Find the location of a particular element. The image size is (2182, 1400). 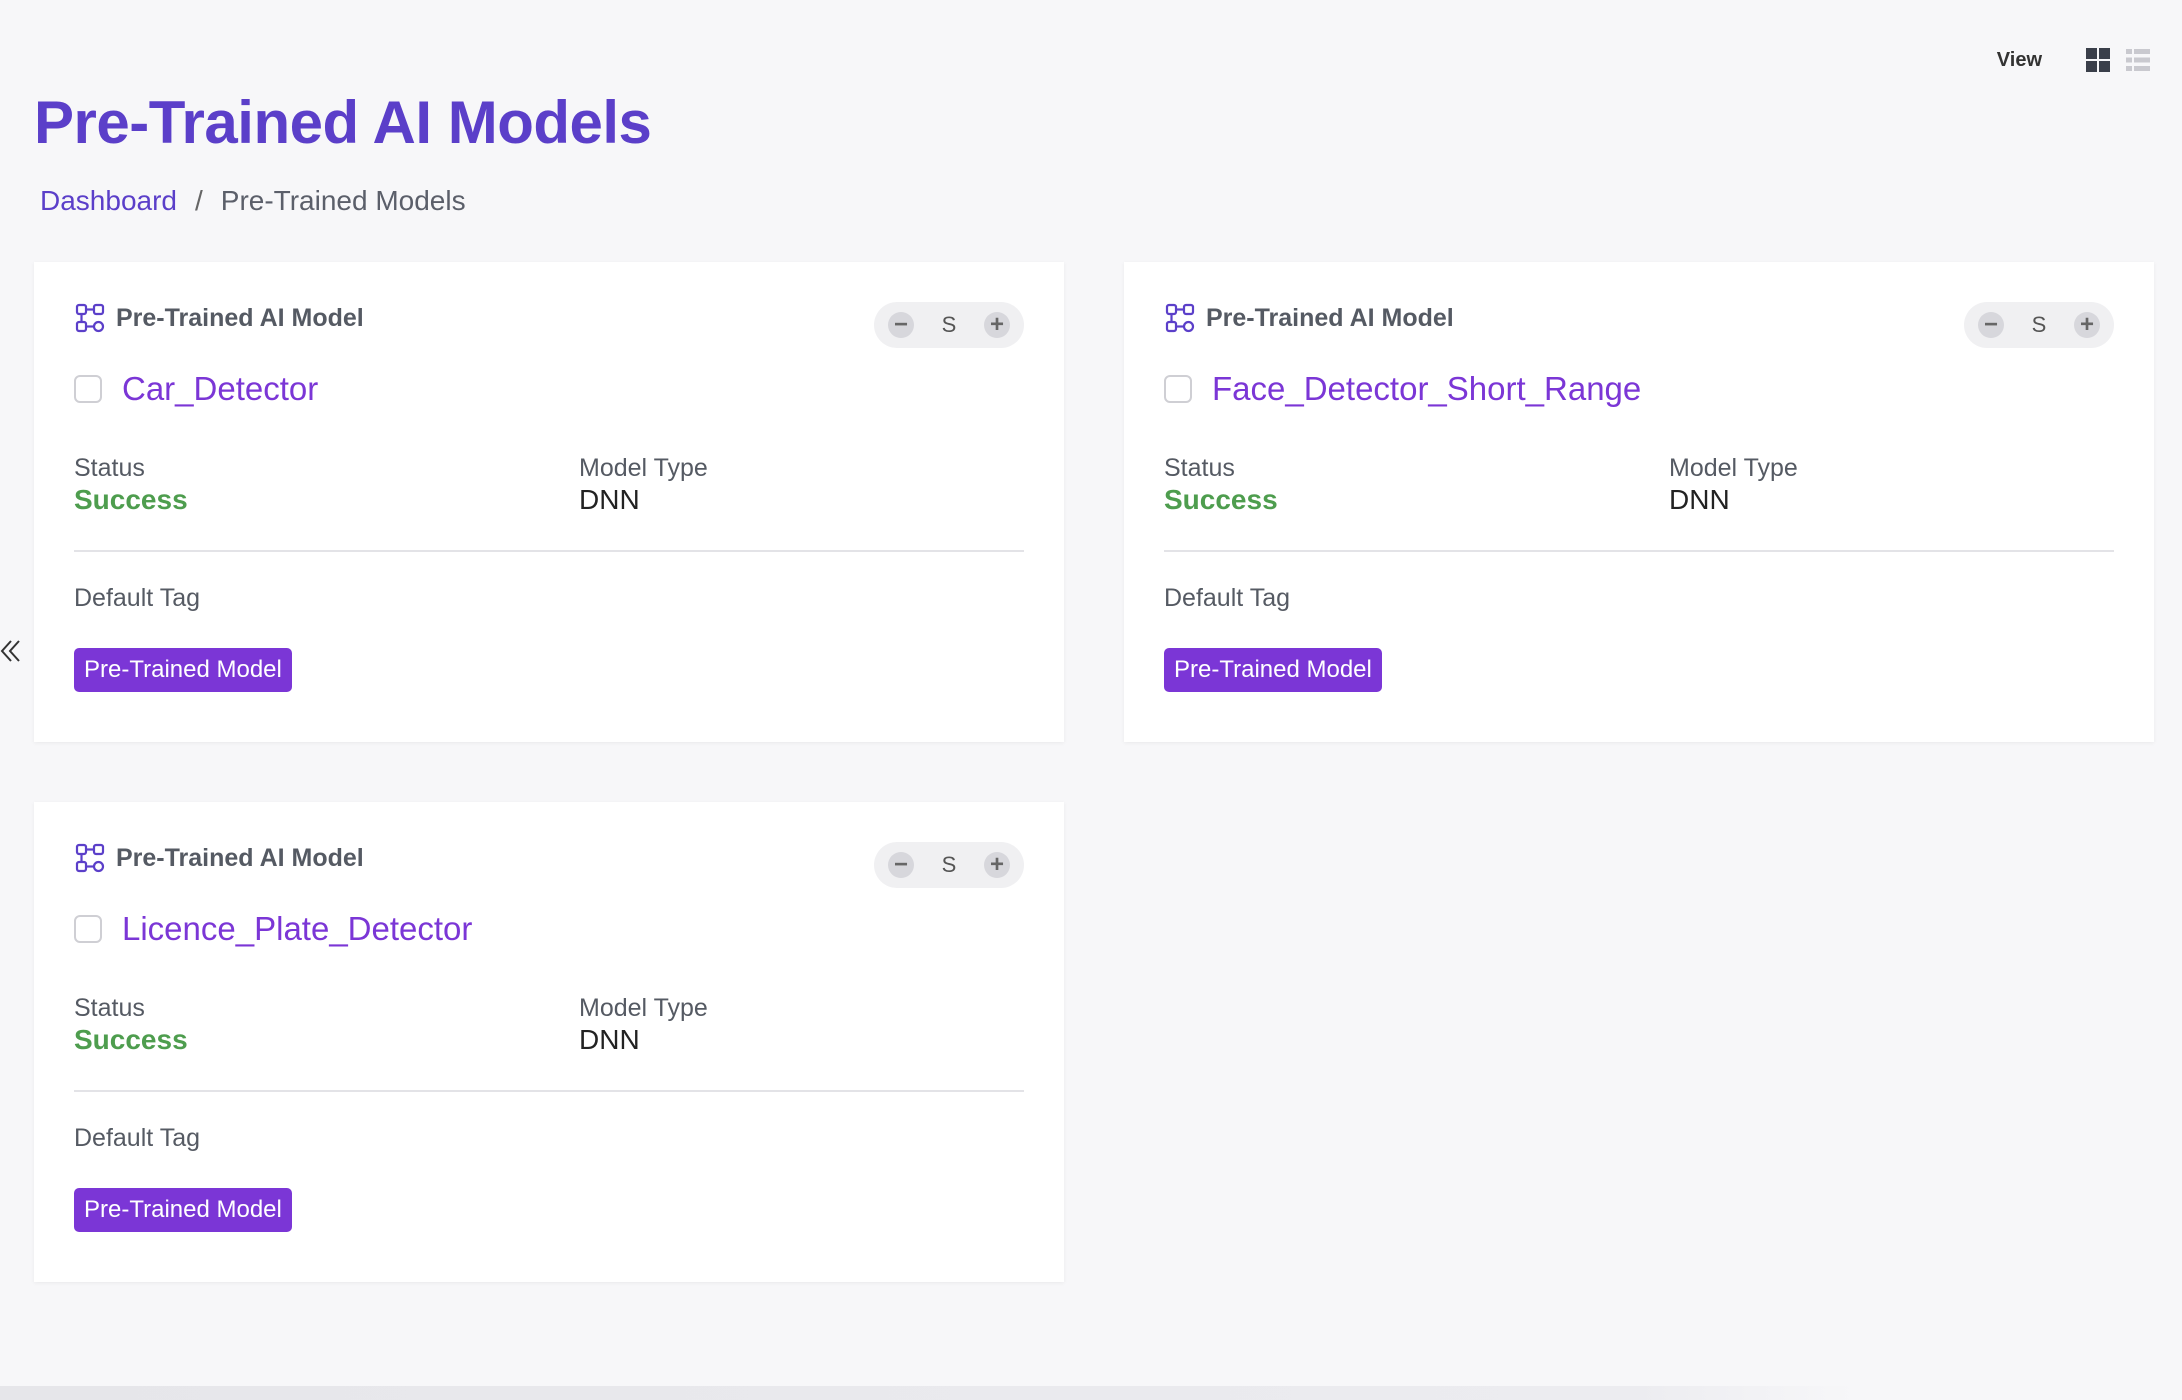

page-title: Pre-Trained AI Models is located at coordinates (343, 122).